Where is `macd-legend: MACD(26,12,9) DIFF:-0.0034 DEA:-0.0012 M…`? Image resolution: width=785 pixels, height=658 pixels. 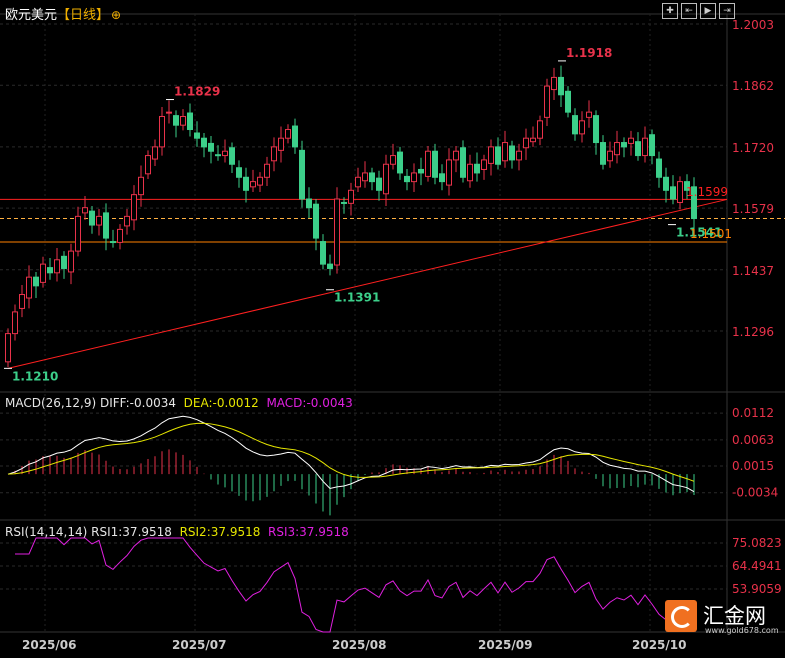
macd-legend: MACD(26,12,9) DIFF:-0.0034 DEA:-0.0012 M… is located at coordinates (179, 403).